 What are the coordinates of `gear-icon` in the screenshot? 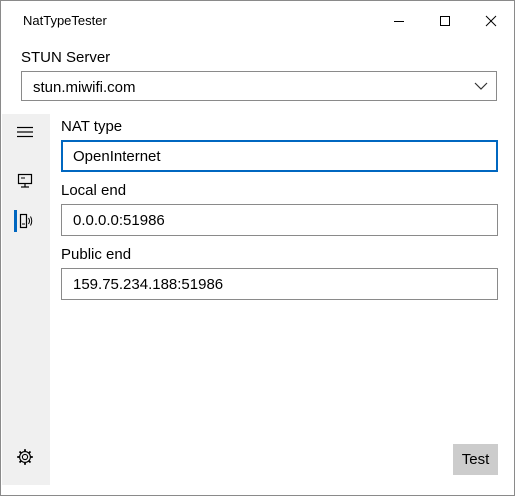 It's located at (25, 457).